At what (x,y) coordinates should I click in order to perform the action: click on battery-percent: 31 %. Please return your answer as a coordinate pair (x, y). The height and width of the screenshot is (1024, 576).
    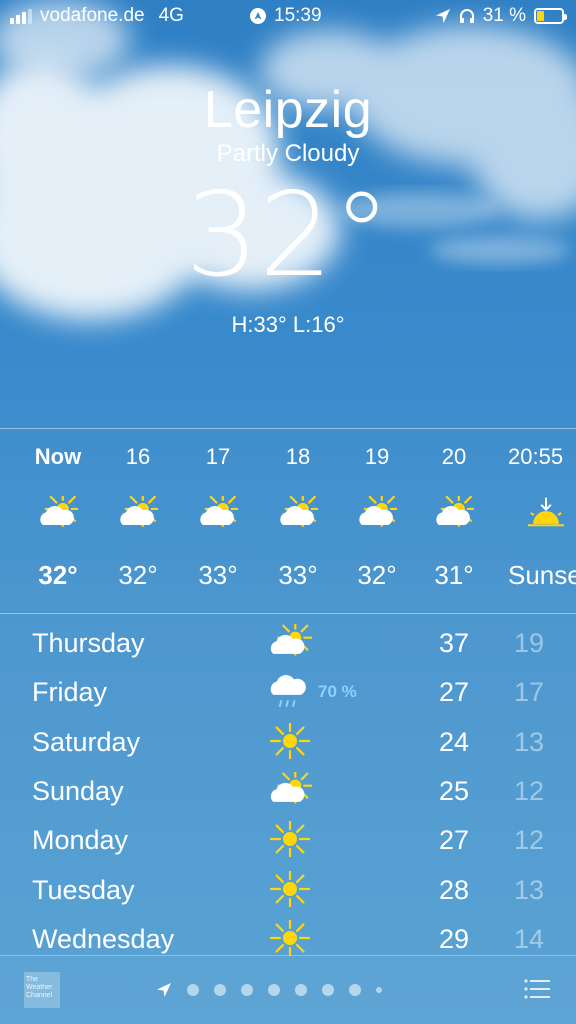
    Looking at the image, I should click on (504, 15).